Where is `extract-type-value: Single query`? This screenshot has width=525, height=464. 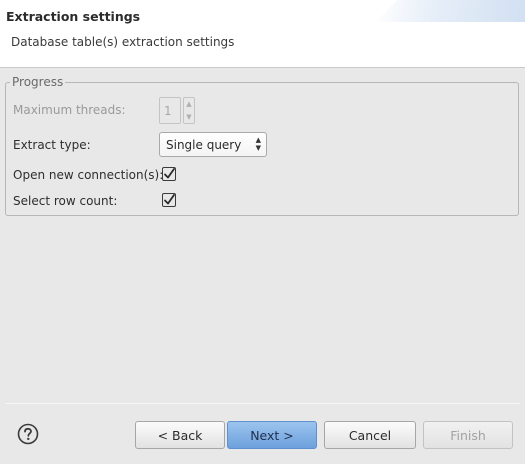
extract-type-value: Single query is located at coordinates (204, 145).